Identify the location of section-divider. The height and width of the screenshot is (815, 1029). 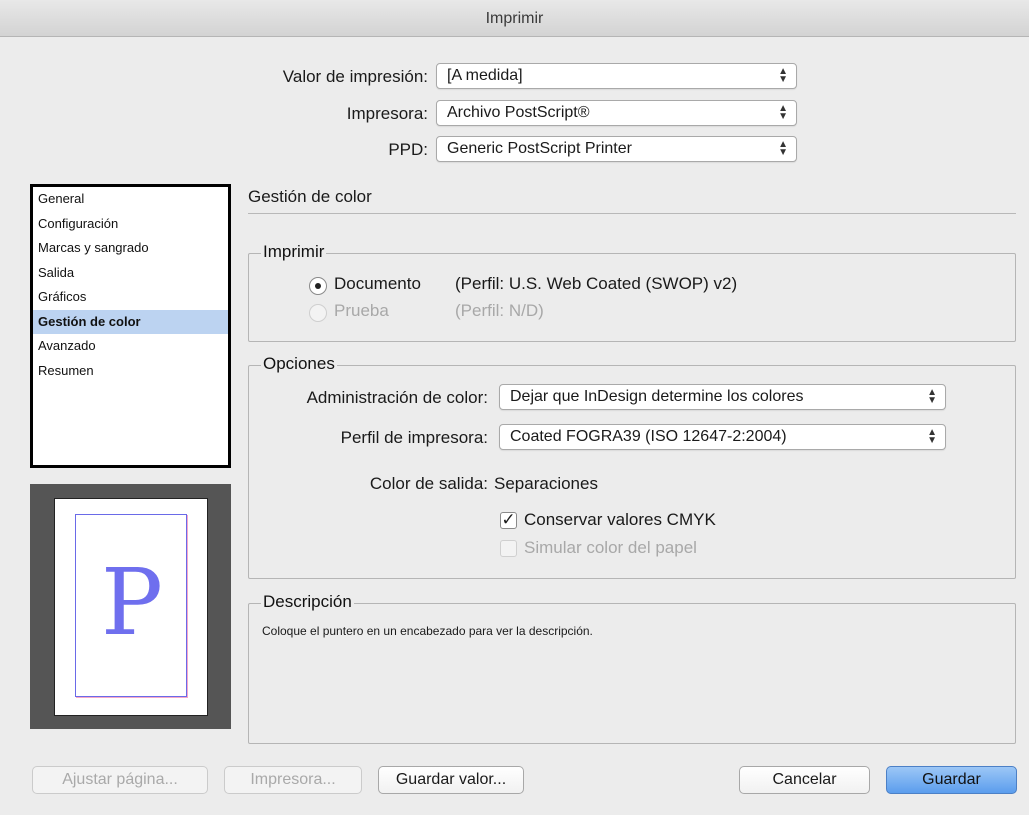
(632, 213).